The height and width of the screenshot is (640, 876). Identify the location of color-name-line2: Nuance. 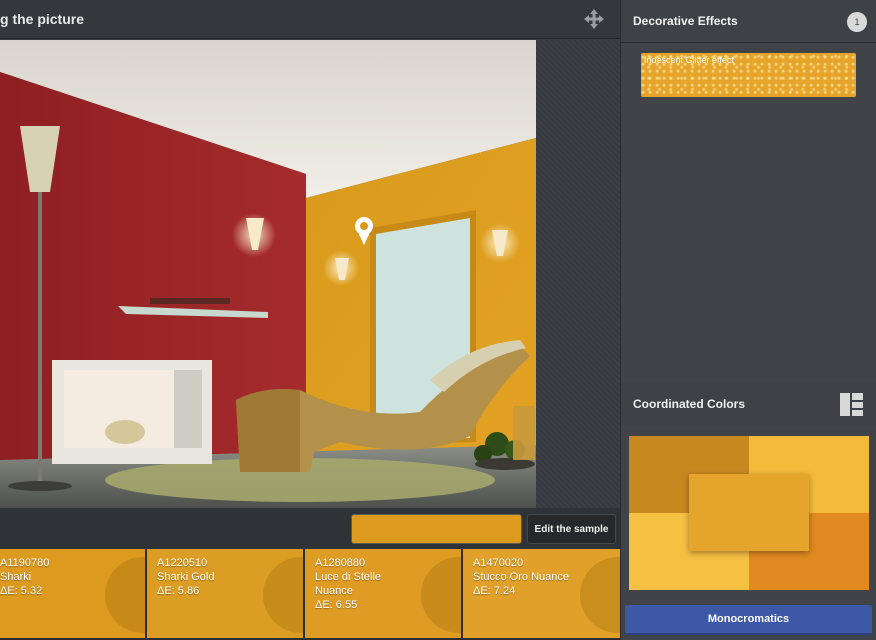
(334, 591).